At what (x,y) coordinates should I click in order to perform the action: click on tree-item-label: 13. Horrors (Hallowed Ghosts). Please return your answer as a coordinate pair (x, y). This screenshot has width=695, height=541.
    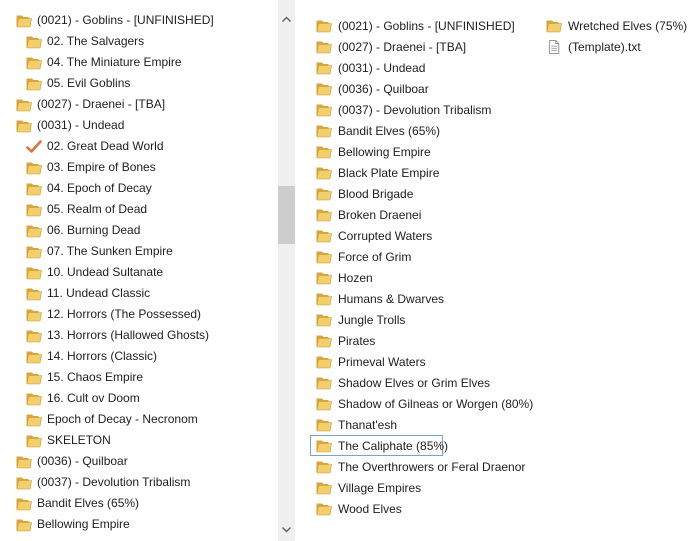
    Looking at the image, I should click on (128, 335).